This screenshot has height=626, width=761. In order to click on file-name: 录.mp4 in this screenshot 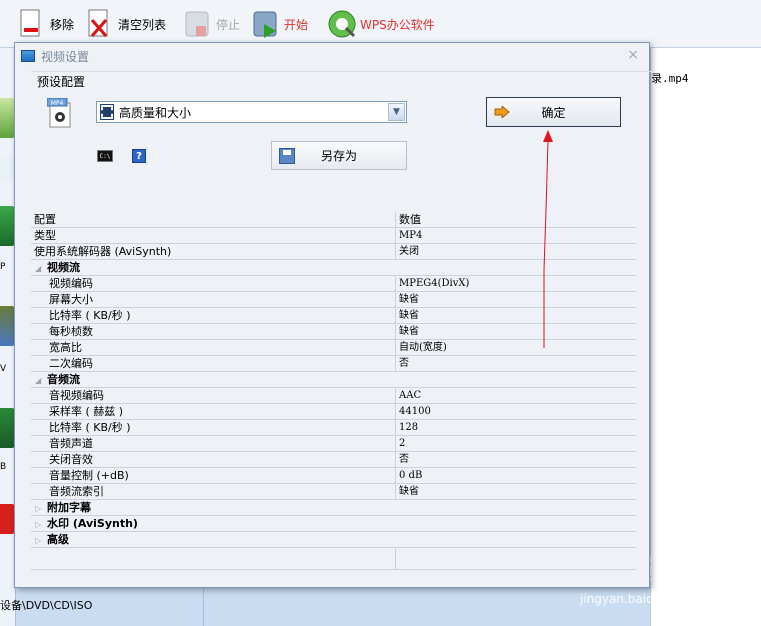, I will do `click(670, 78)`.